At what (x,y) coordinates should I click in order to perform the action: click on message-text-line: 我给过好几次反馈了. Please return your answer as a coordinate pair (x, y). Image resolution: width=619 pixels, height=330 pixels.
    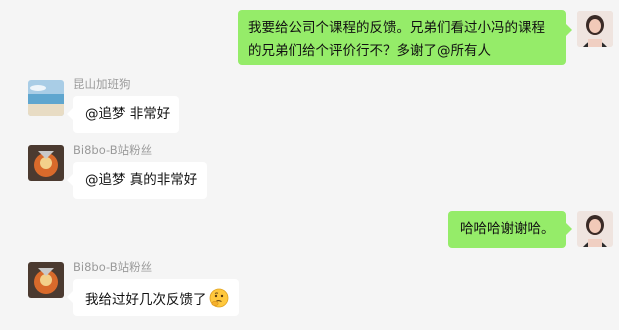
    Looking at the image, I should click on (157, 301).